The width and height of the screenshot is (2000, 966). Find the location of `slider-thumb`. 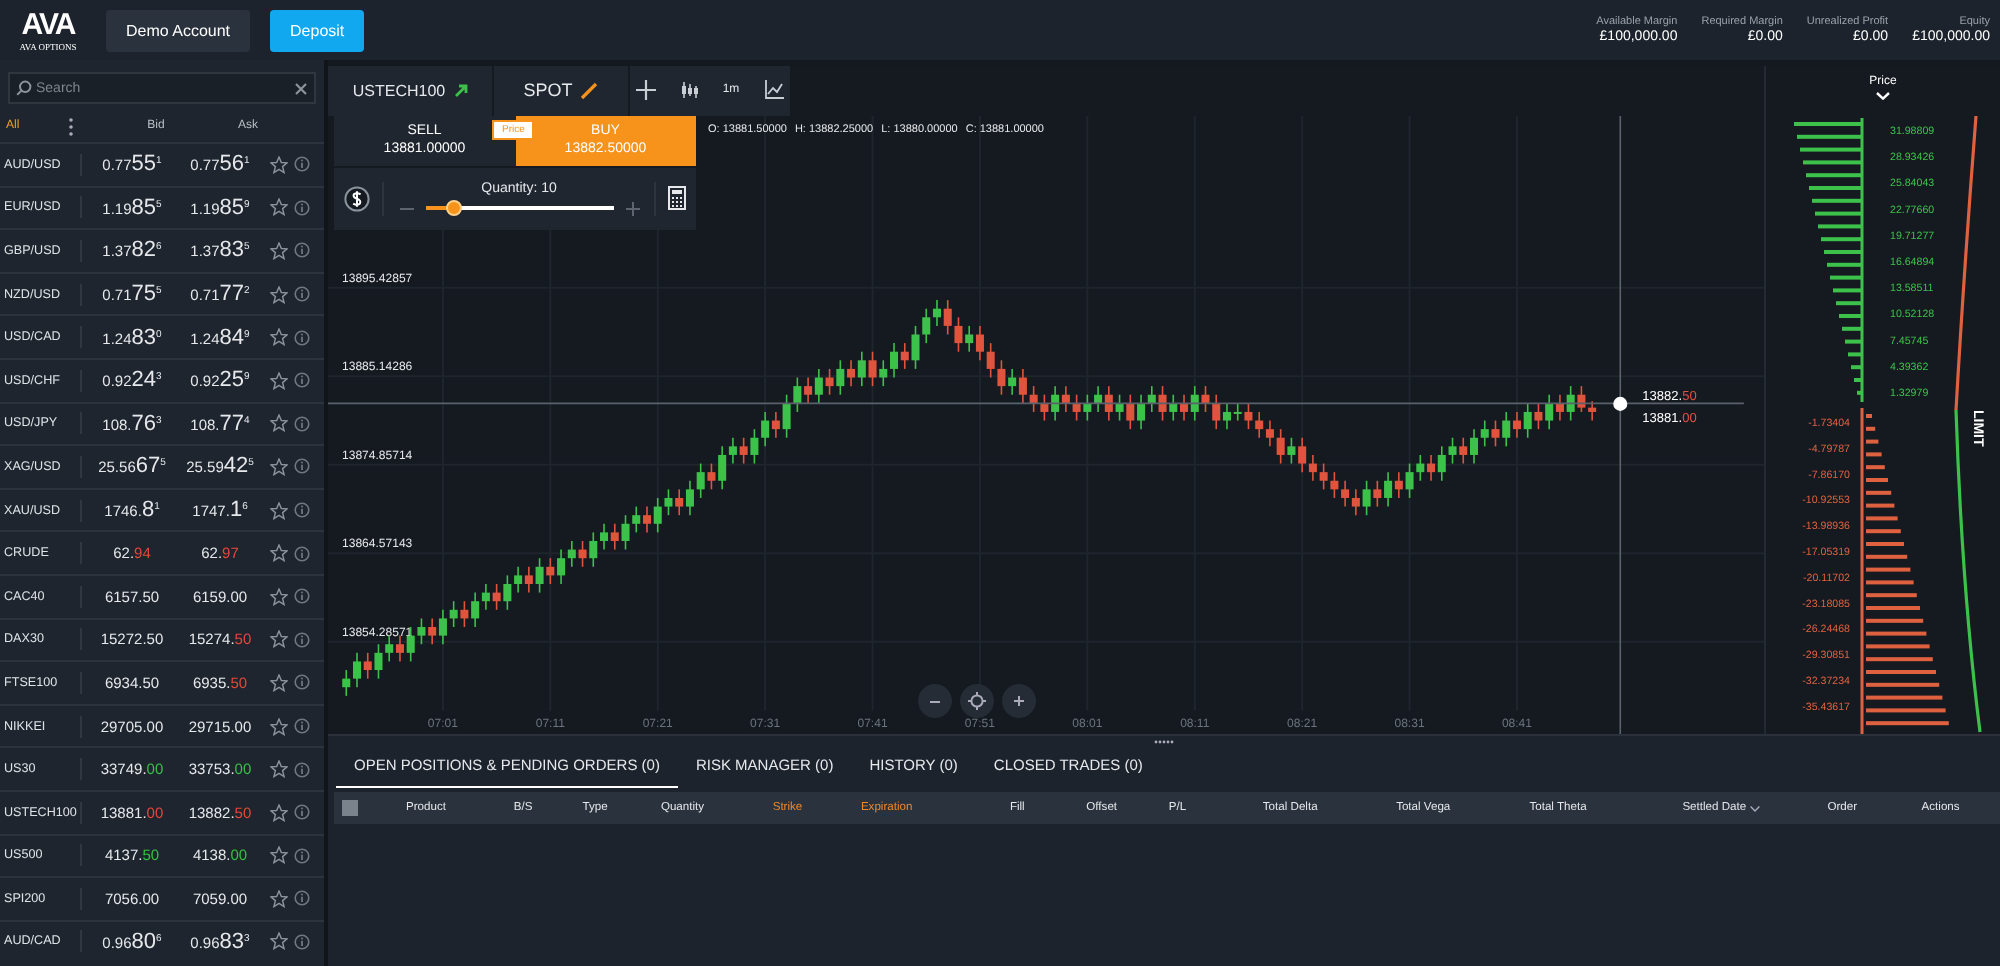

slider-thumb is located at coordinates (453, 208).